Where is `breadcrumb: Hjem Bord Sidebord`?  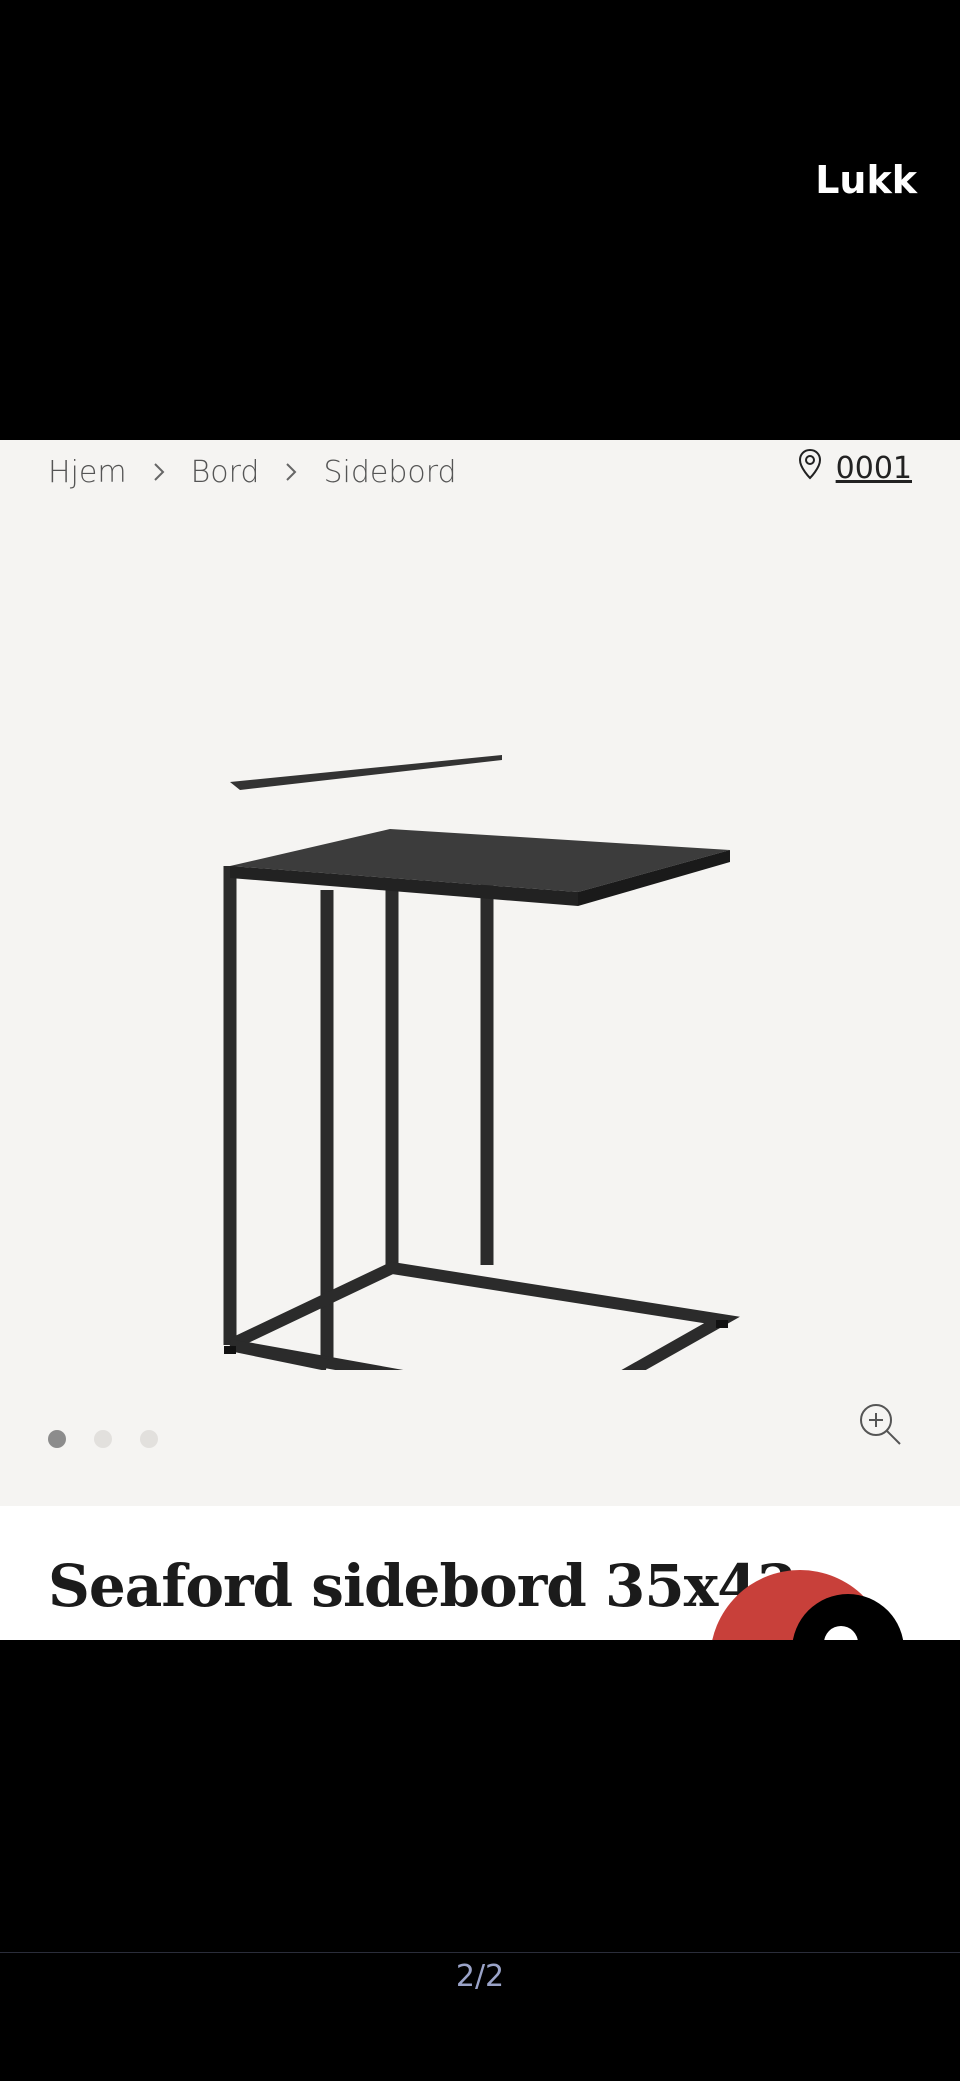 breadcrumb: Hjem Bord Sidebord is located at coordinates (252, 472).